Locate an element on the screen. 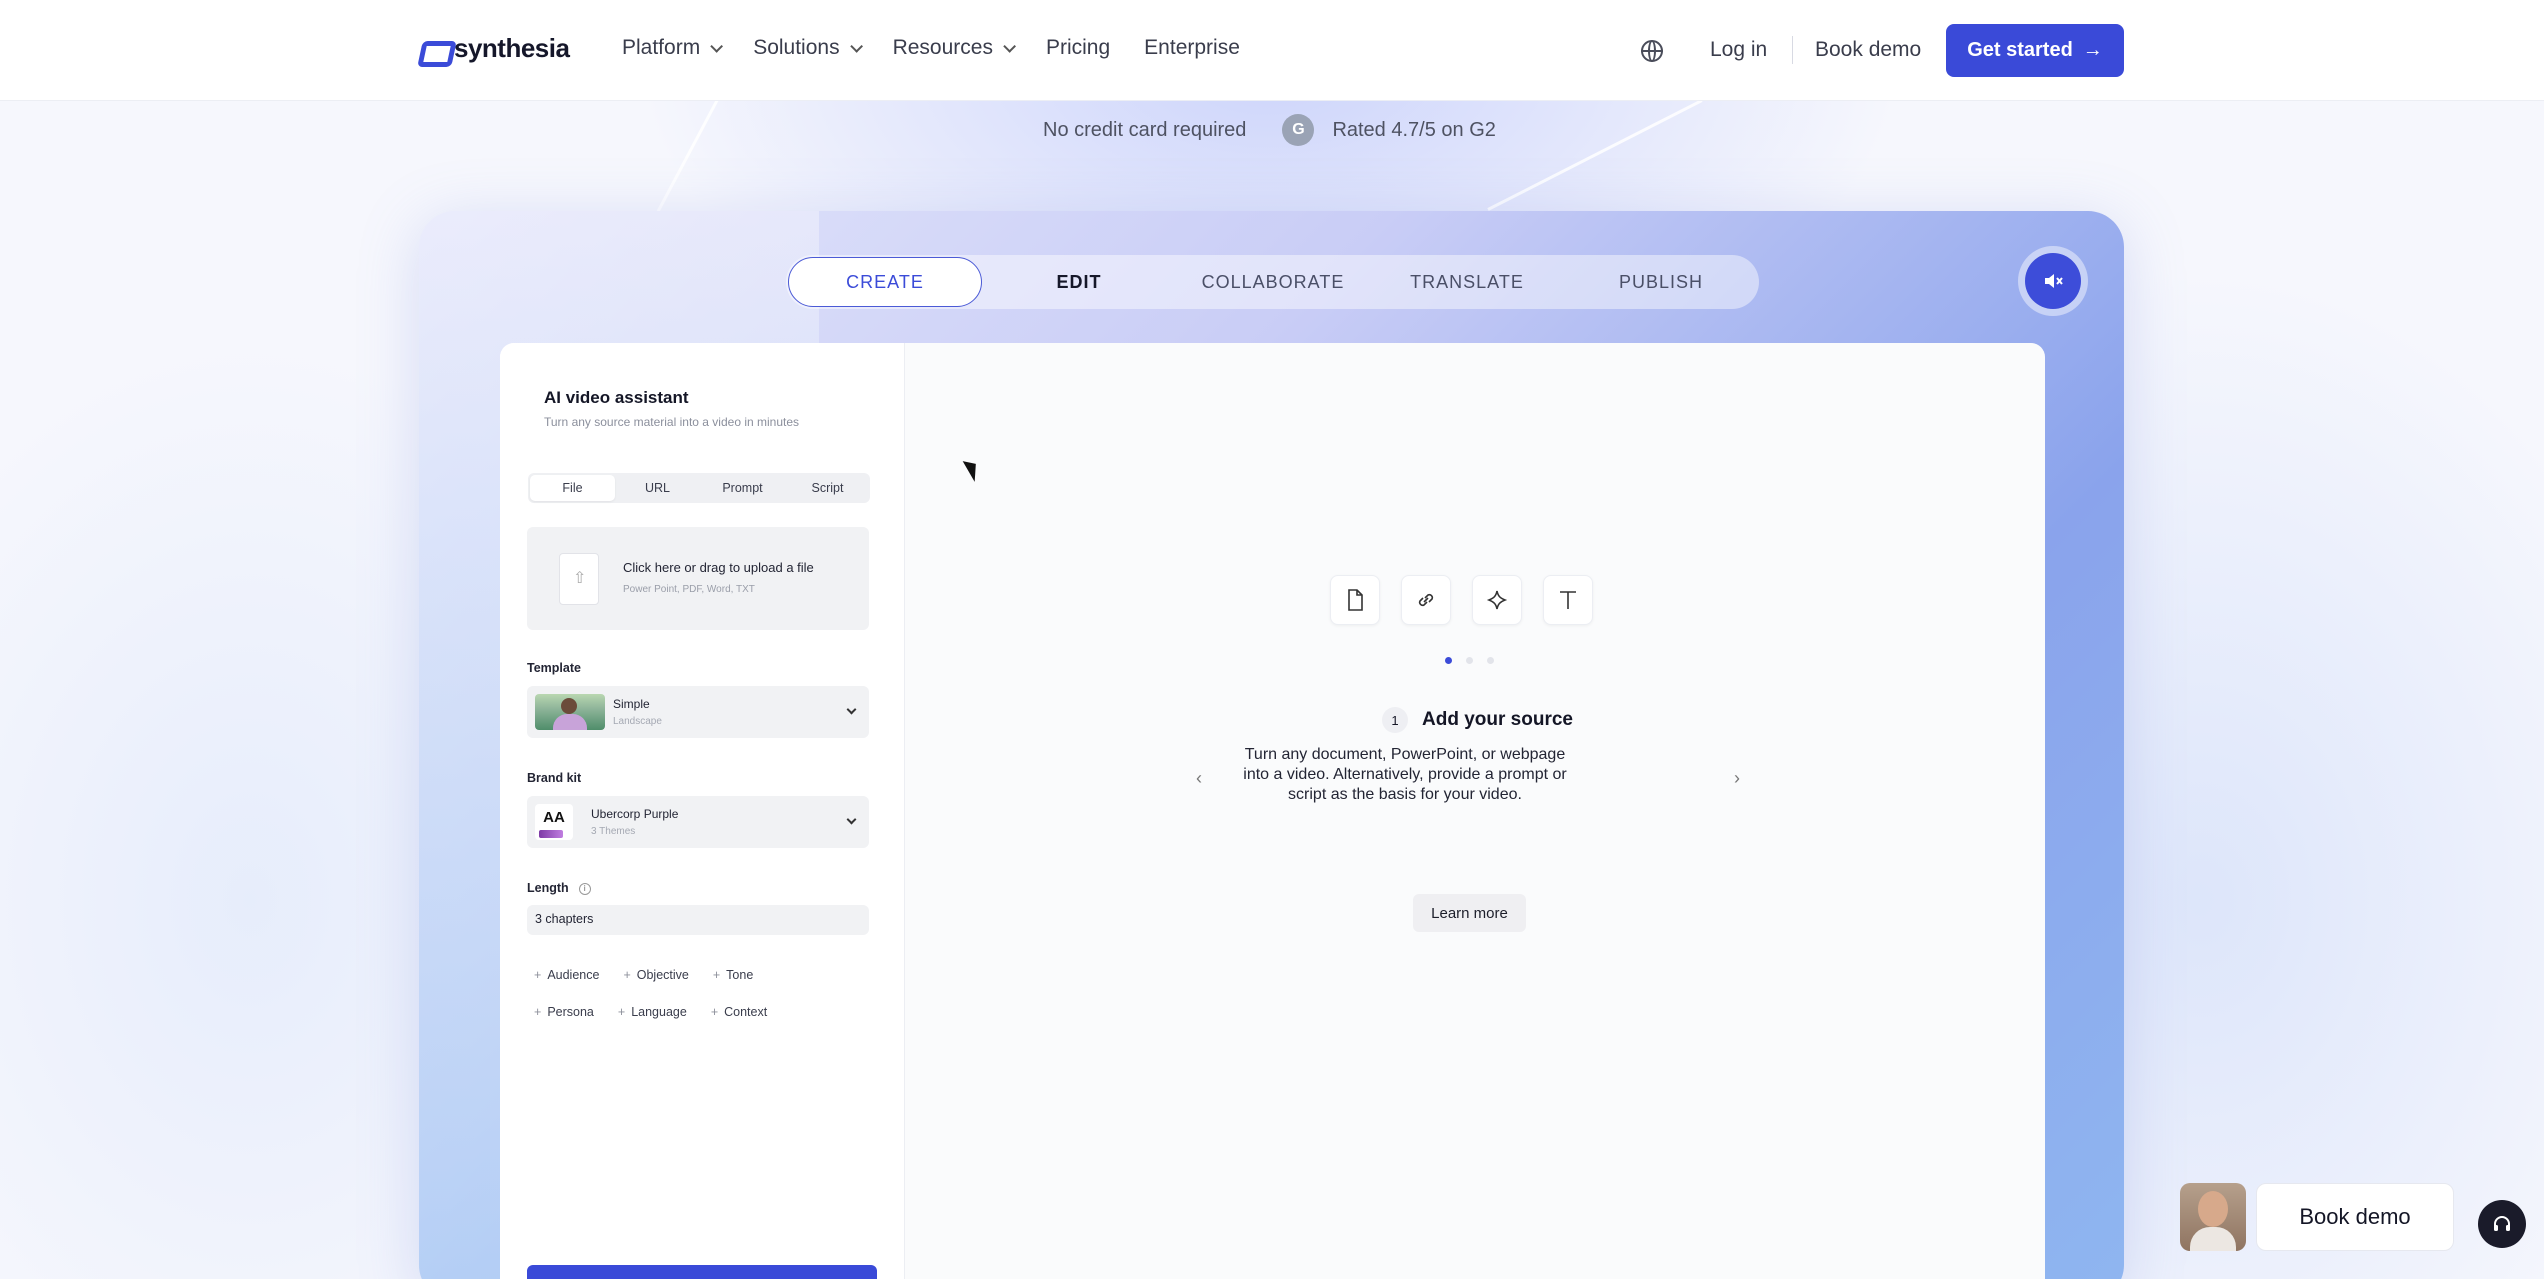  brand-kit-themes: 3 Themes is located at coordinates (613, 831).